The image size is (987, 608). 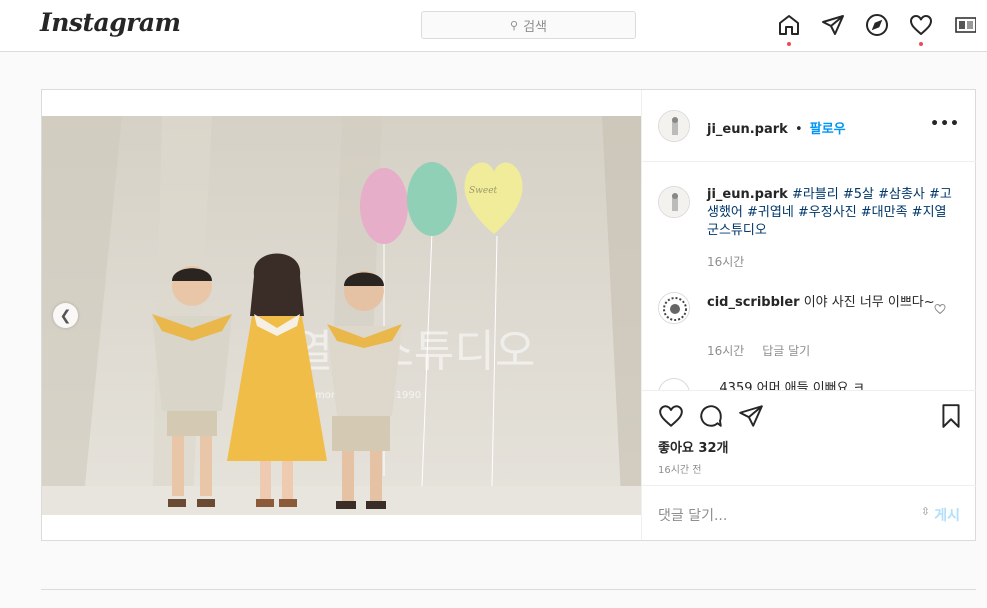 I want to click on carousel-prev-button: ❮, so click(x=65, y=315).